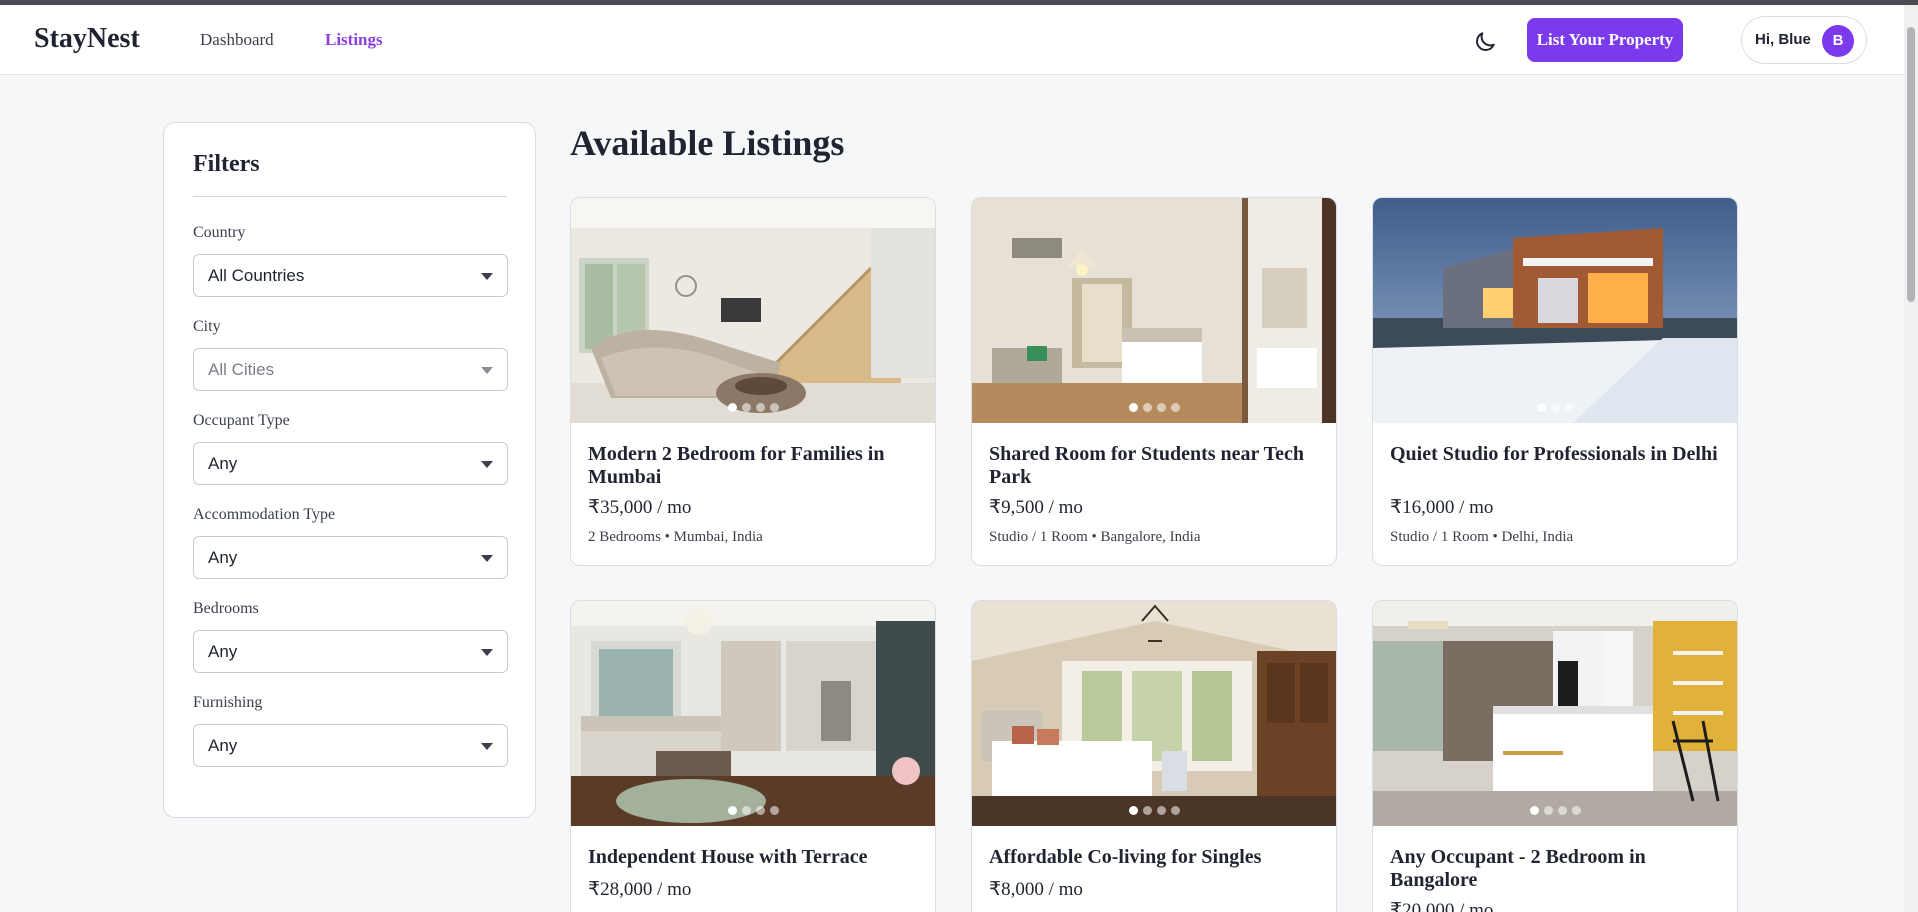 This screenshot has height=912, width=1918. Describe the element at coordinates (1485, 42) in the screenshot. I see `moon-icon` at that location.